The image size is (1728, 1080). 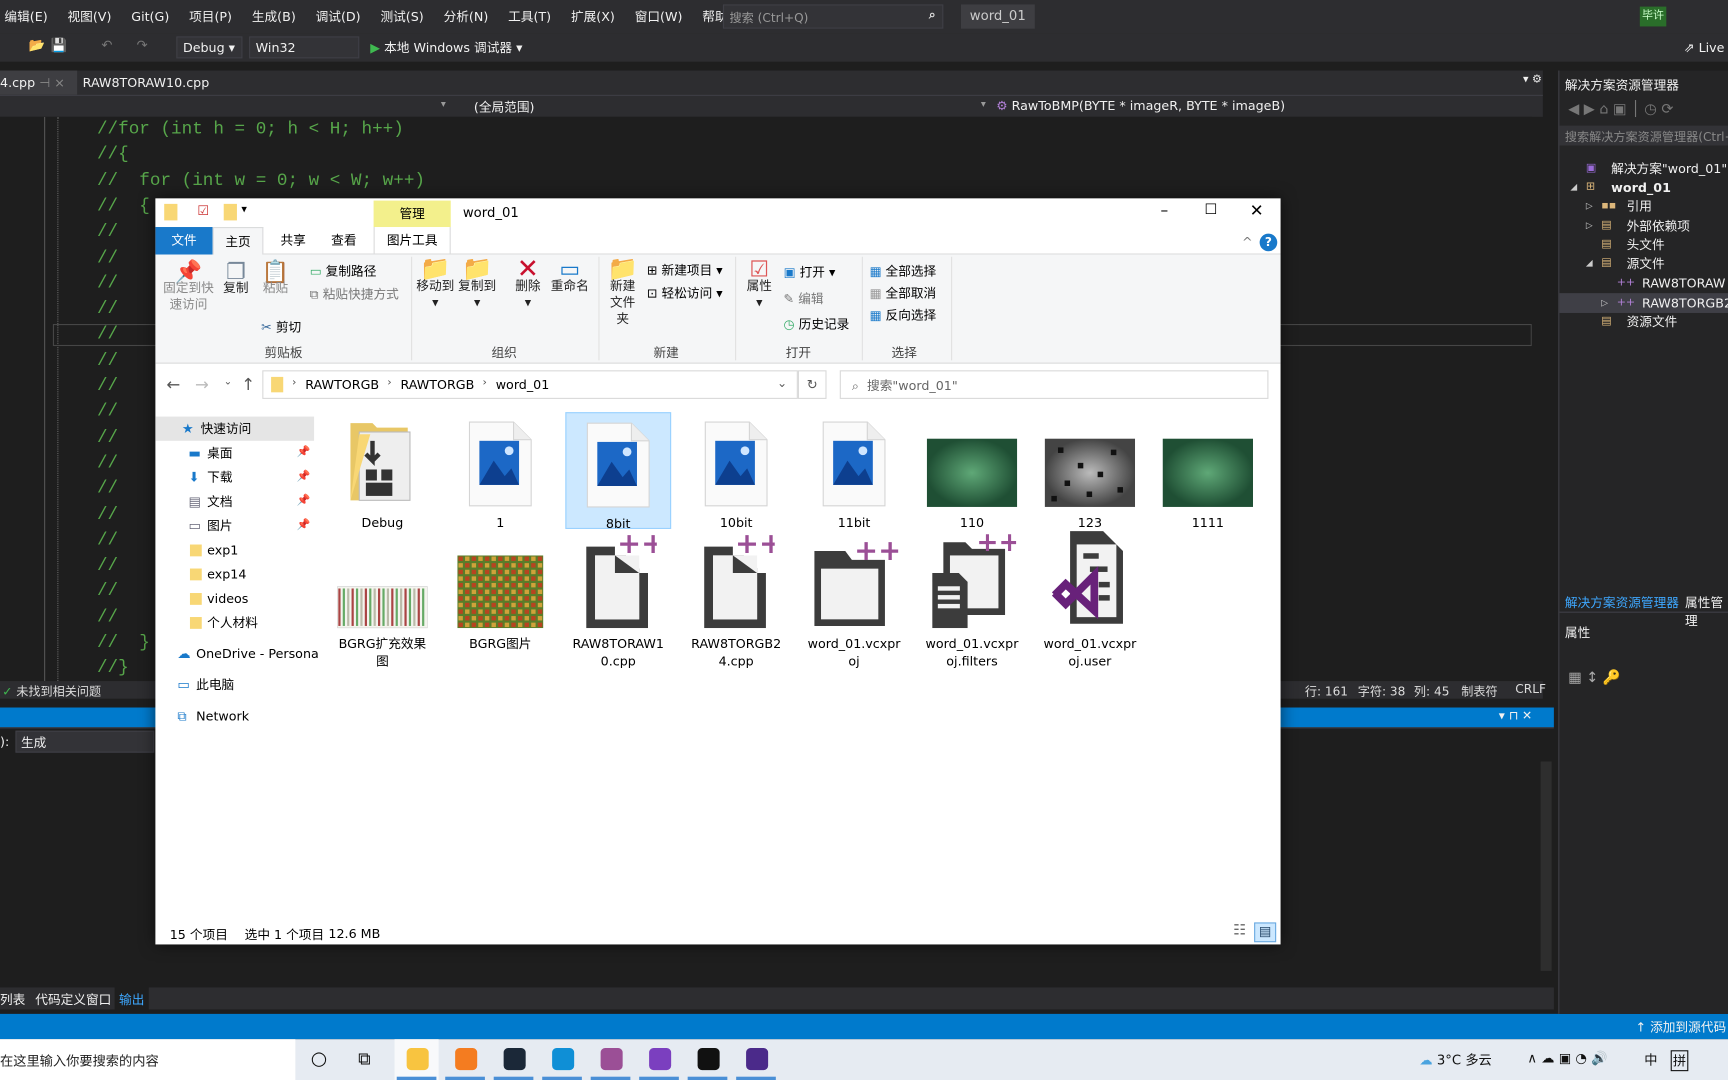 I want to click on undo-icon: ↶, so click(x=106, y=44).